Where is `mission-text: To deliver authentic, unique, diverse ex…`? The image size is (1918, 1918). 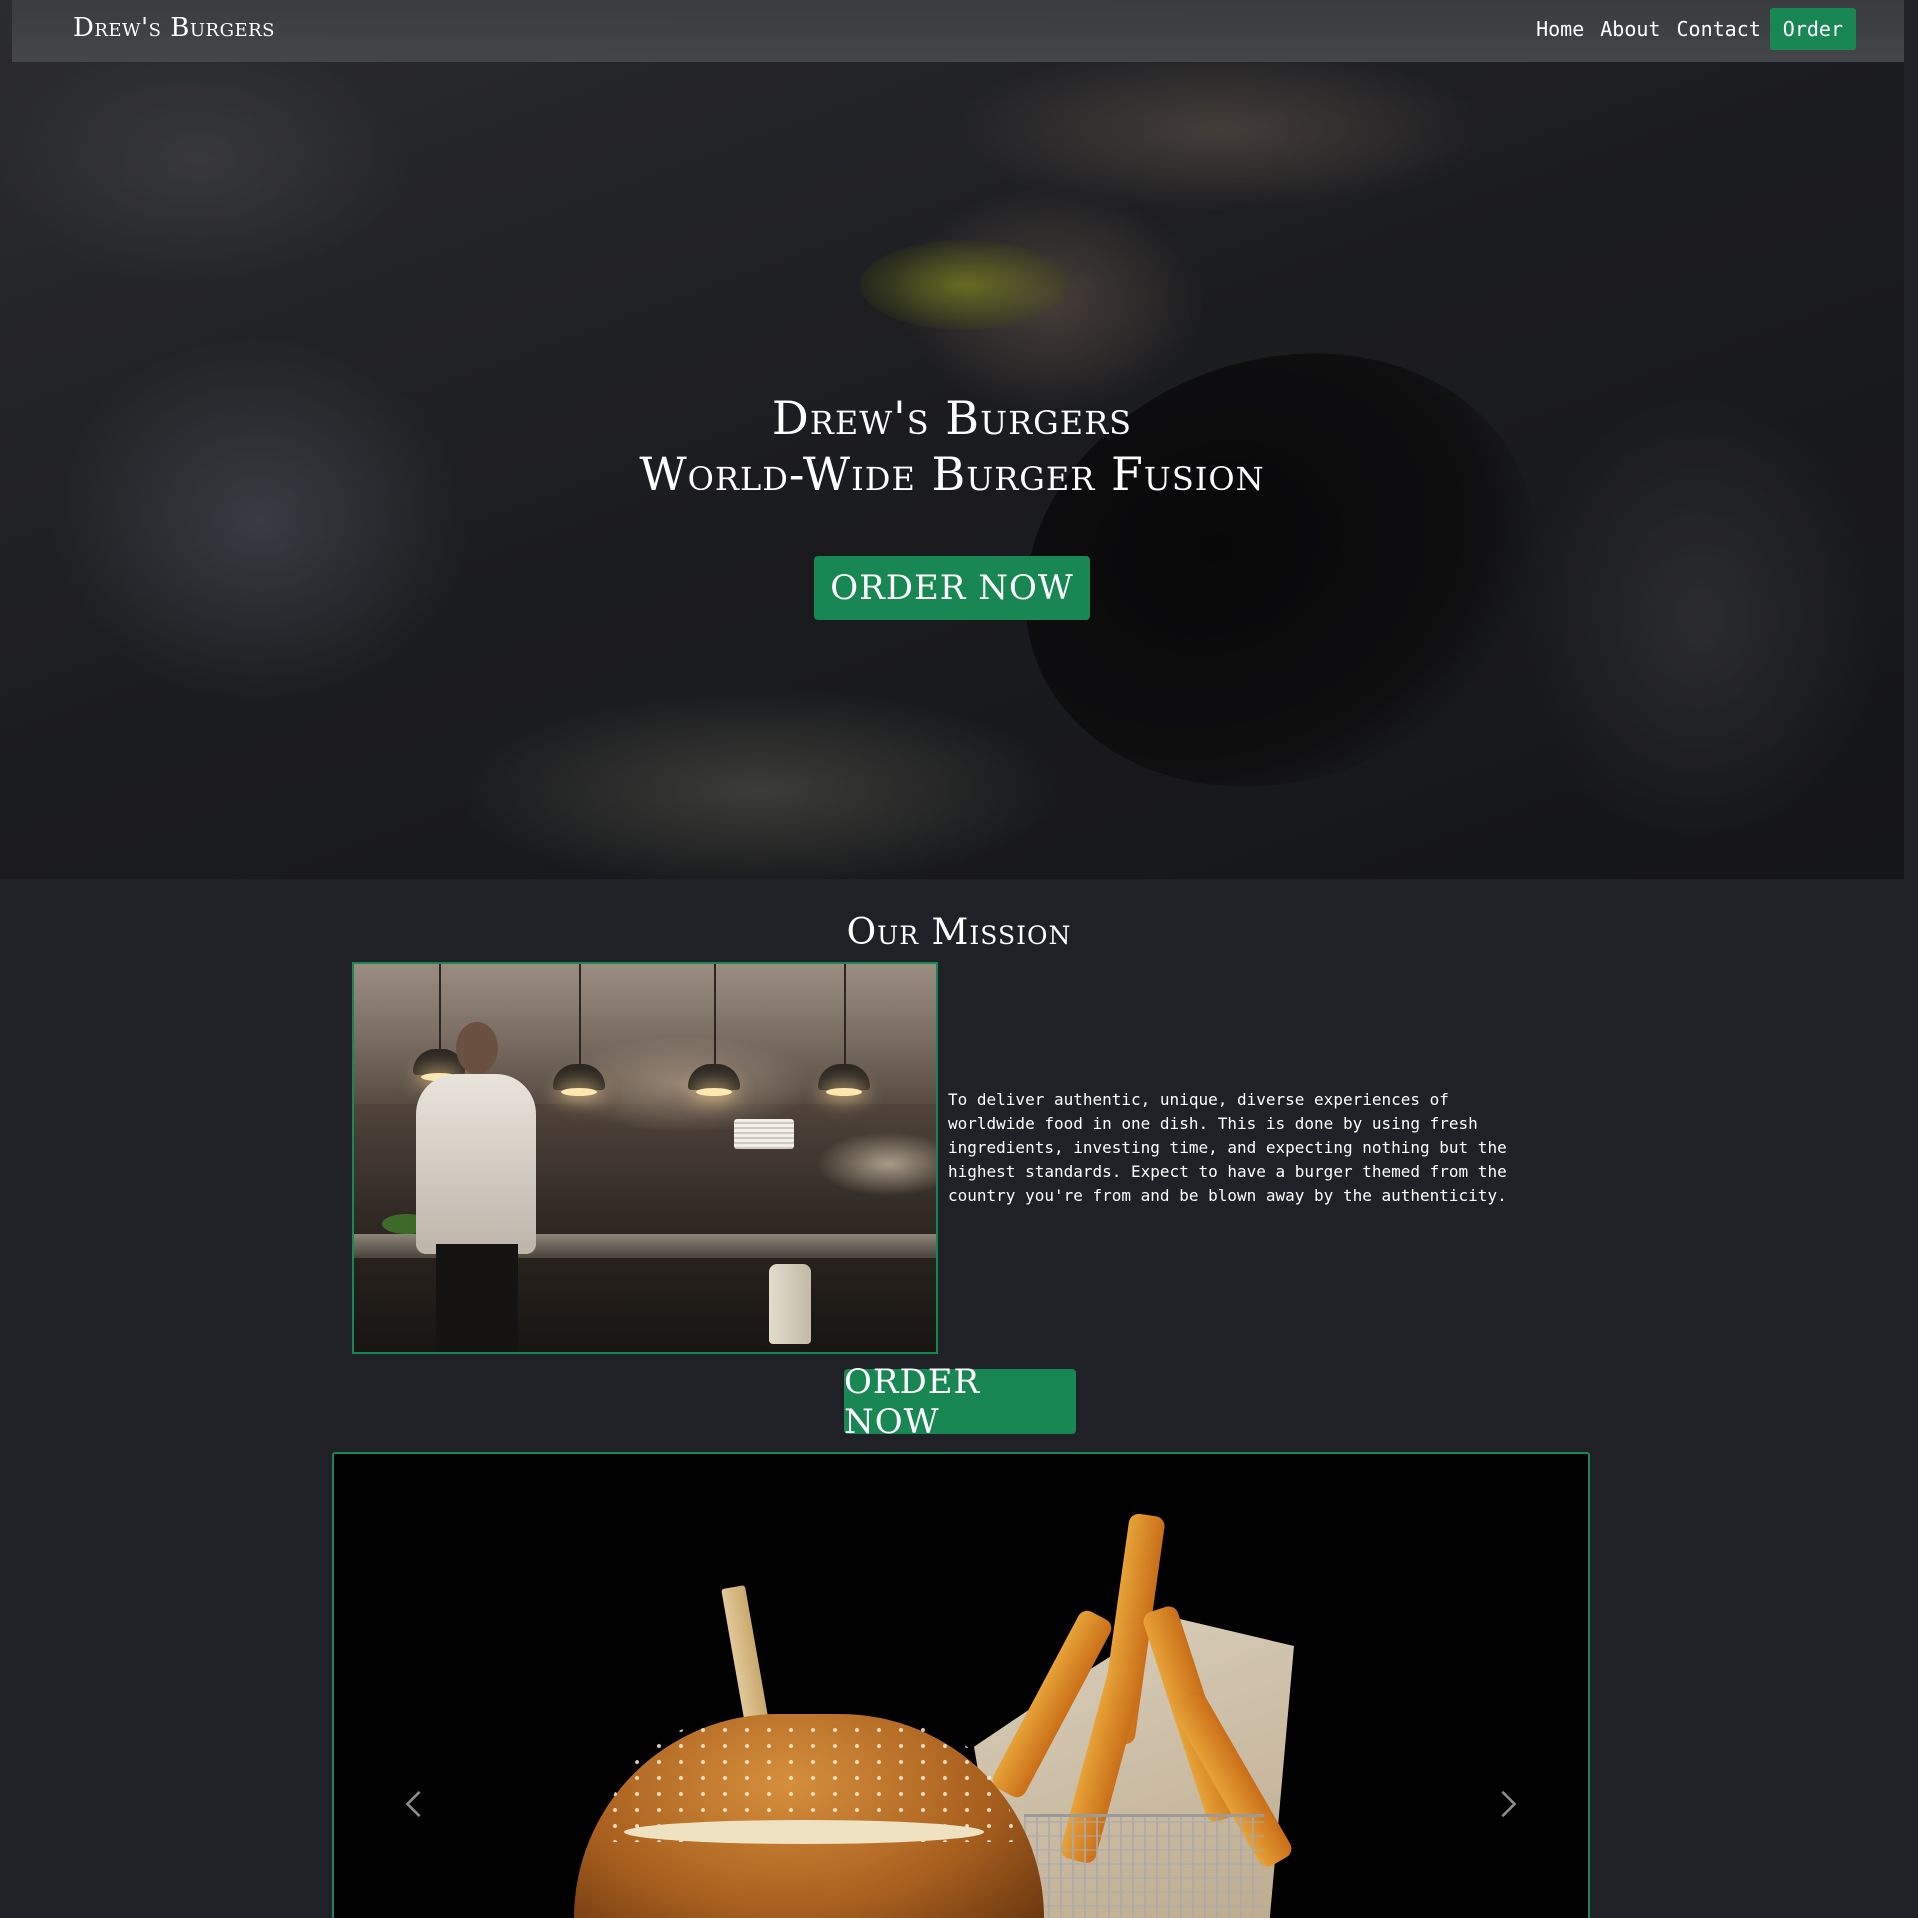 mission-text: To deliver authentic, unique, diverse ex… is located at coordinates (1227, 1147).